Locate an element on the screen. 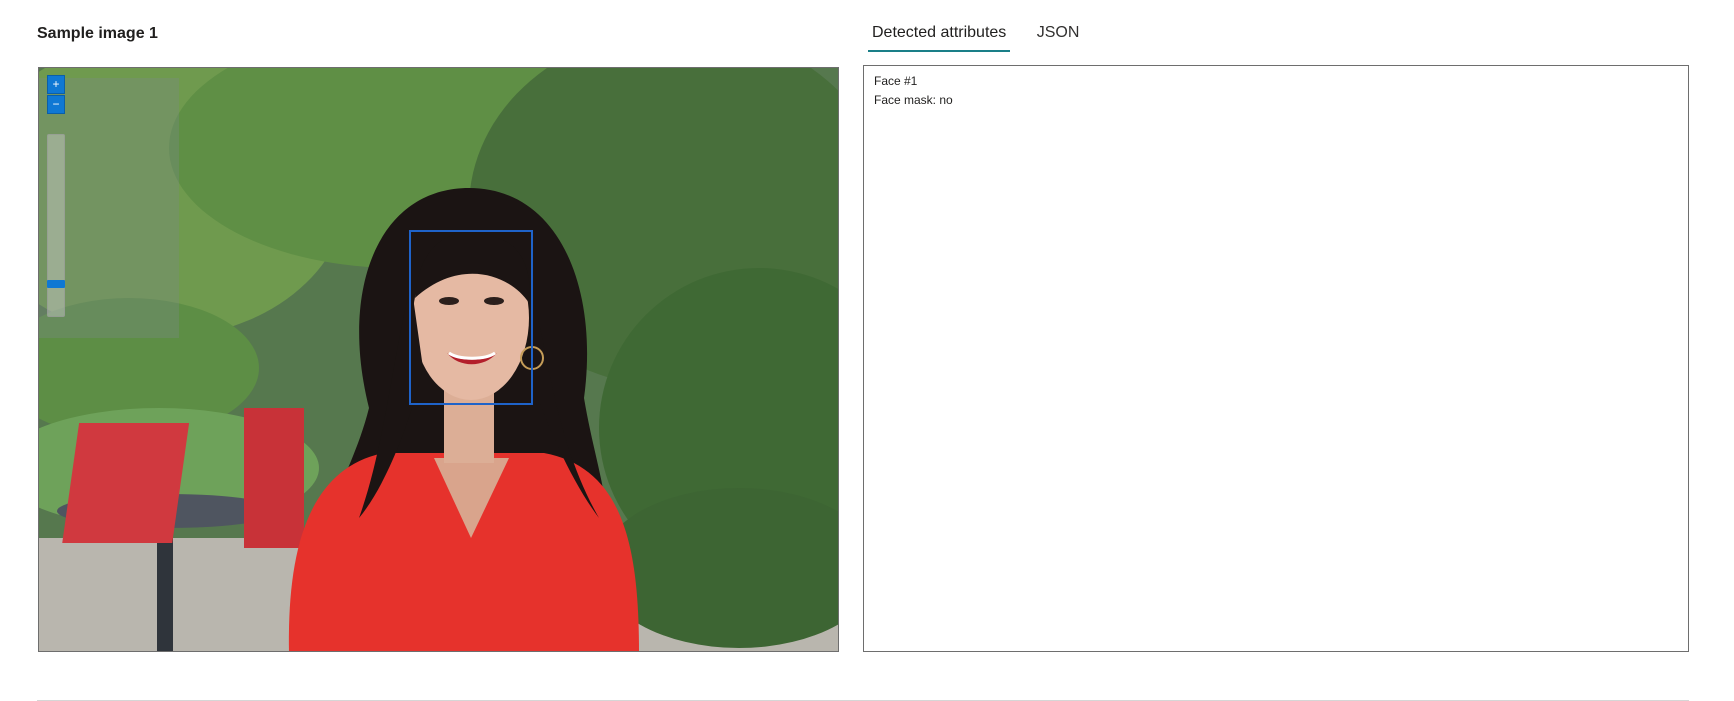  results-tabs: Detected attributes JSON is located at coordinates (984, 35).